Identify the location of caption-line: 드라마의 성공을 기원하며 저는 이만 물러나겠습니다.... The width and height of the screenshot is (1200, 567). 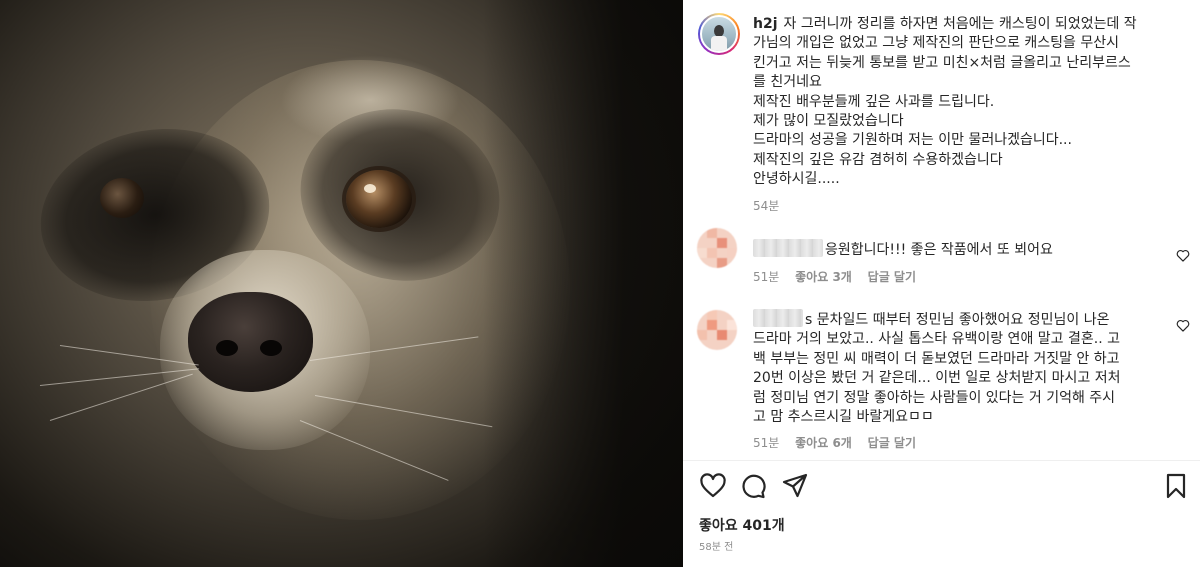
(912, 140).